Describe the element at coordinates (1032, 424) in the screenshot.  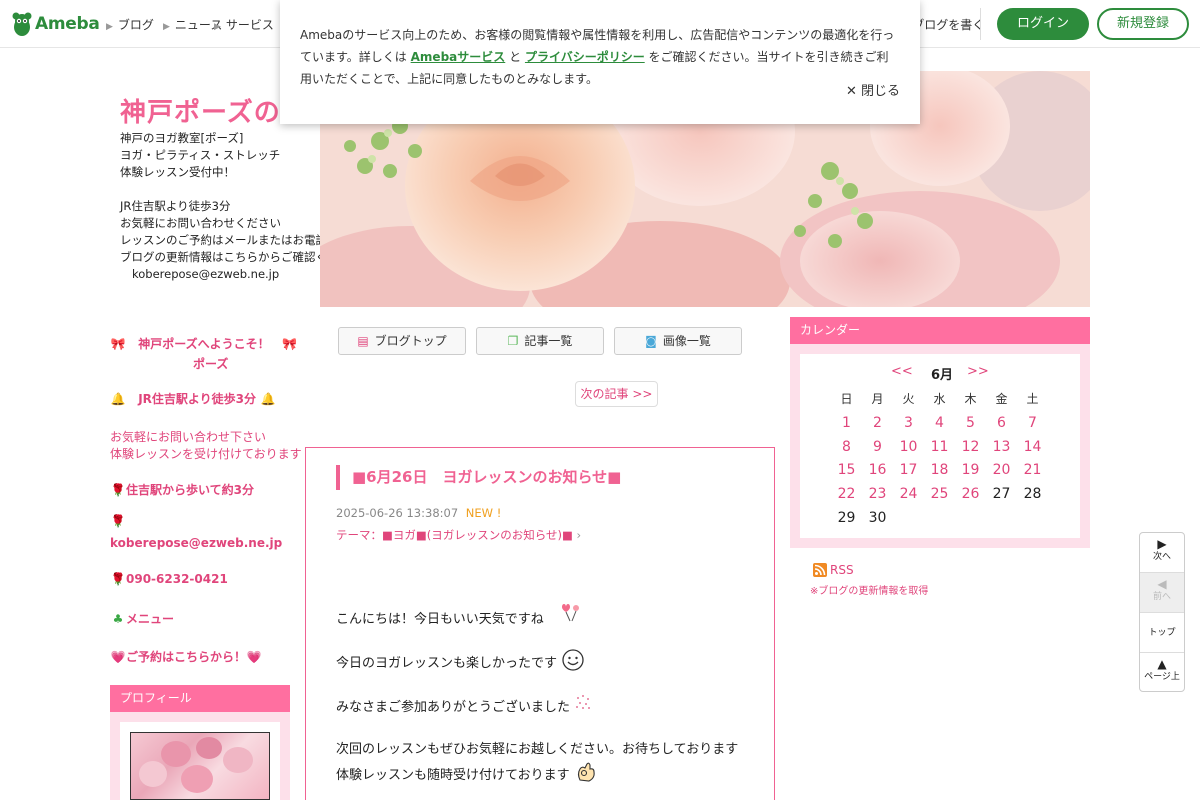
I see `calendar-day: 7` at that location.